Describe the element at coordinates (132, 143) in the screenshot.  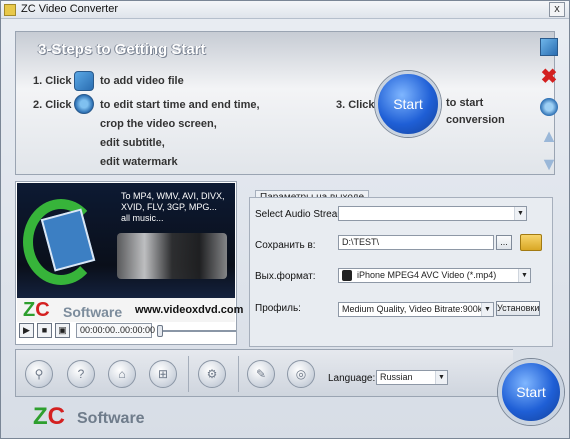
I see `step2-line3: edit subtitle,` at that location.